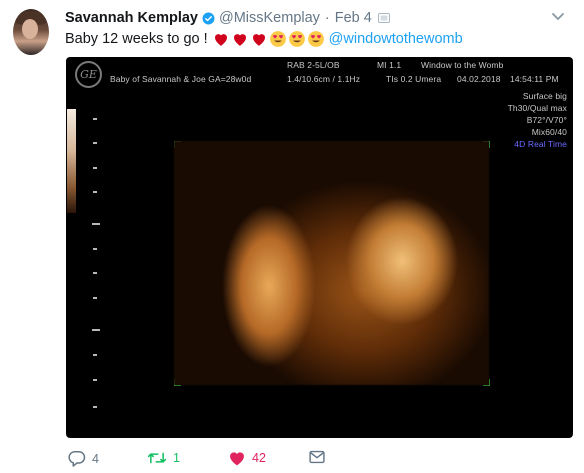 The image size is (584, 473). What do you see at coordinates (534, 79) in the screenshot?
I see `clock-label: 14:54:11 PM` at bounding box center [534, 79].